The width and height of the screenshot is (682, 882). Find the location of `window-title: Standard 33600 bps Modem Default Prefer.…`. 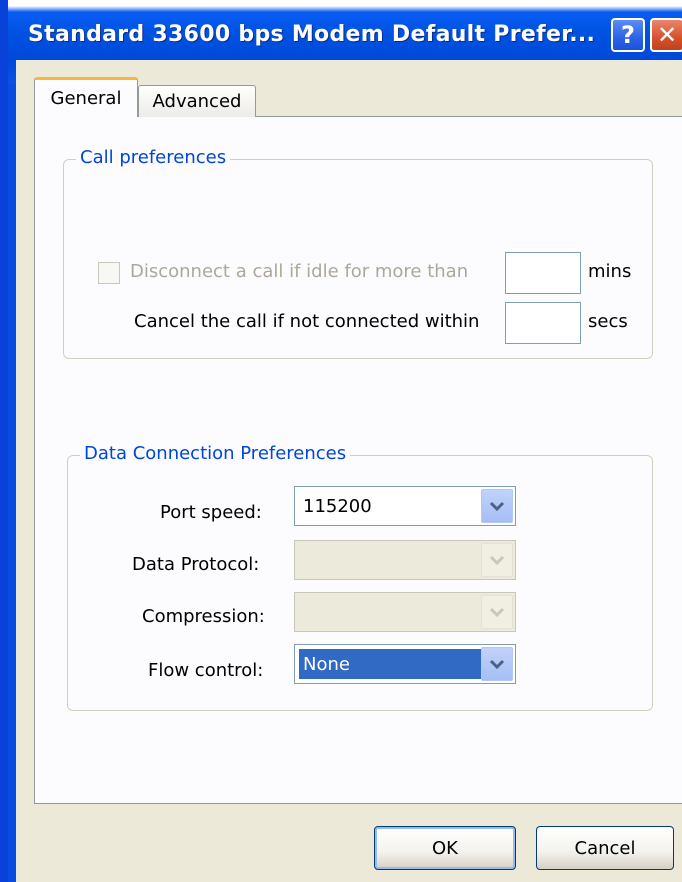

window-title: Standard 33600 bps Modem Default Prefer.… is located at coordinates (312, 34).